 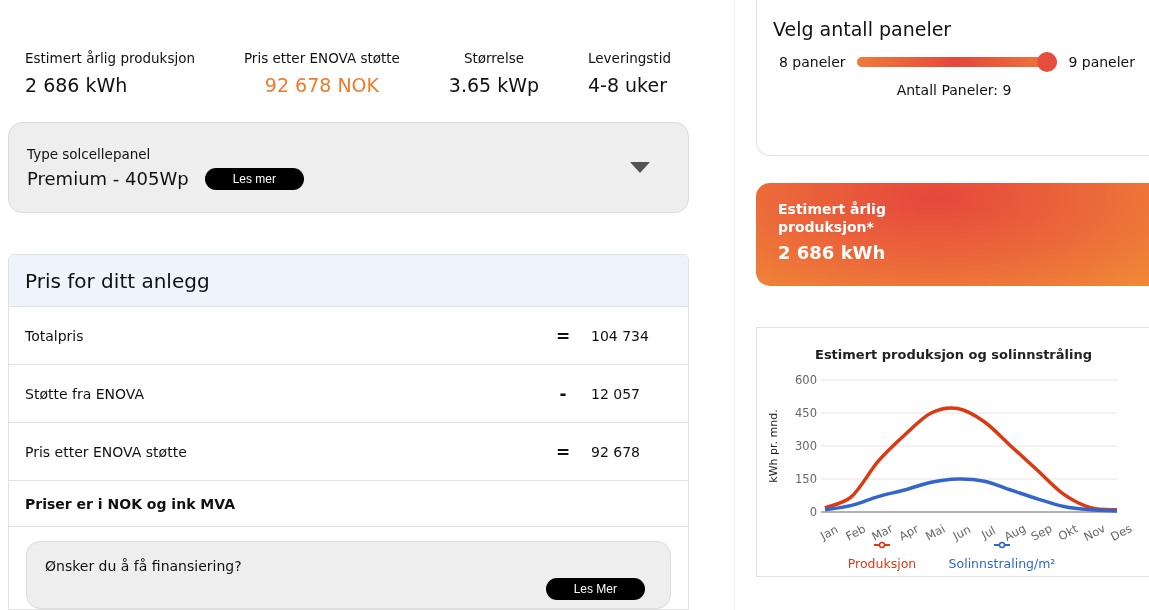 What do you see at coordinates (806, 413) in the screenshot?
I see `y-tick-label: 450` at bounding box center [806, 413].